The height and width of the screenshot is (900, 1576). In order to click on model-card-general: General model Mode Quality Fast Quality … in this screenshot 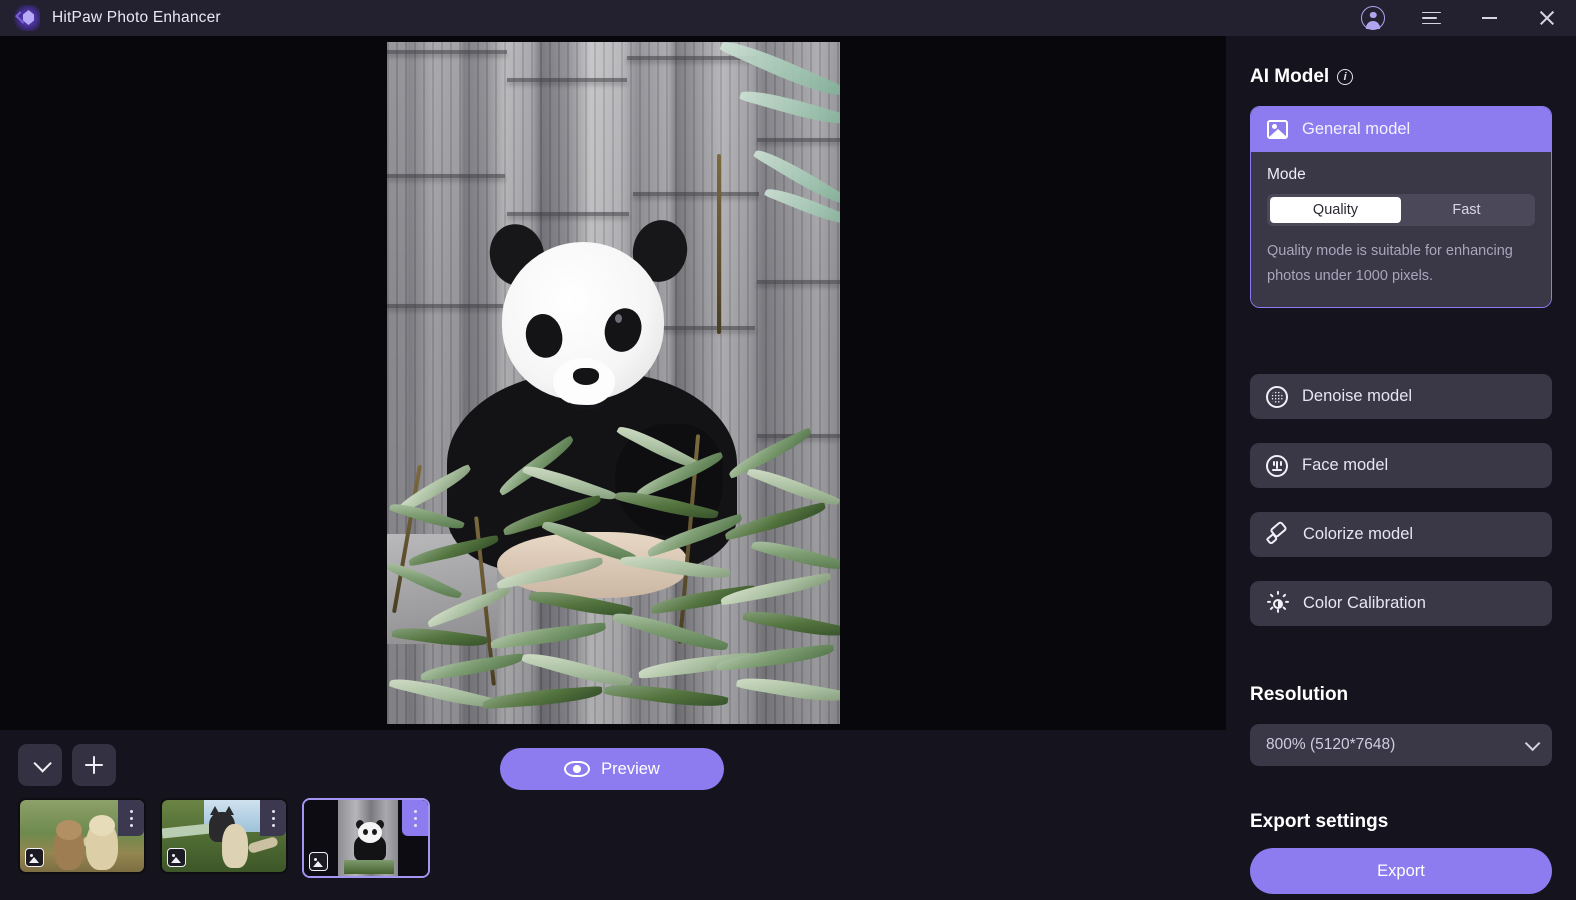, I will do `click(1401, 207)`.